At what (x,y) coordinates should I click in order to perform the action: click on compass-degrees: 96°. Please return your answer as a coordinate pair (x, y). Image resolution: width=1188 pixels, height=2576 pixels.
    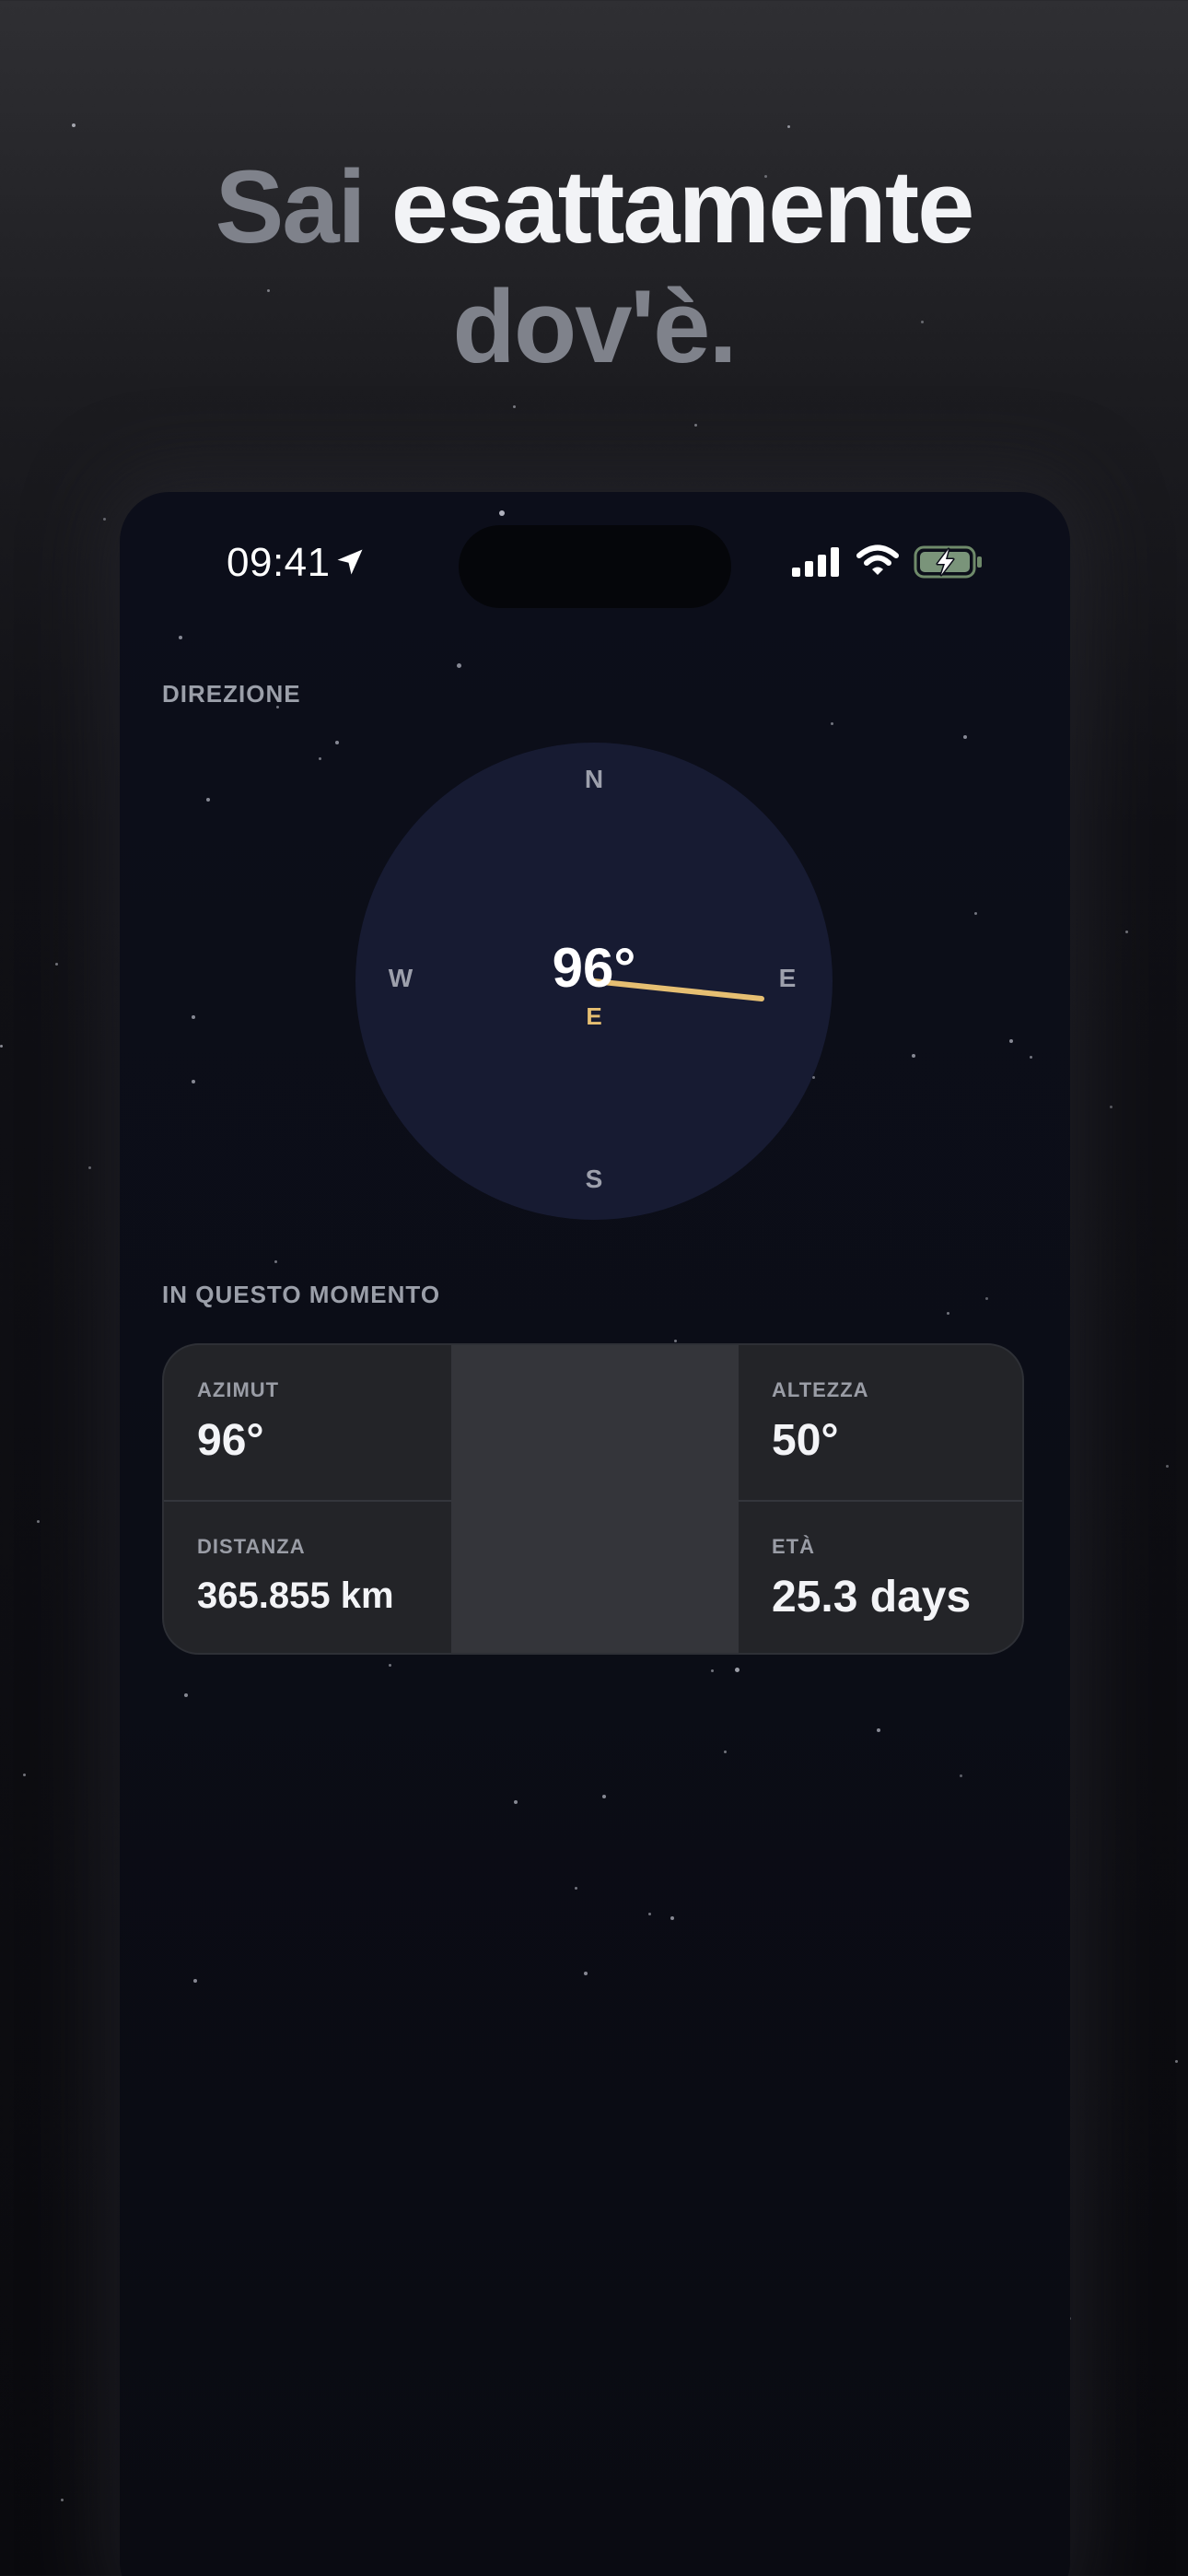
    Looking at the image, I should click on (594, 968).